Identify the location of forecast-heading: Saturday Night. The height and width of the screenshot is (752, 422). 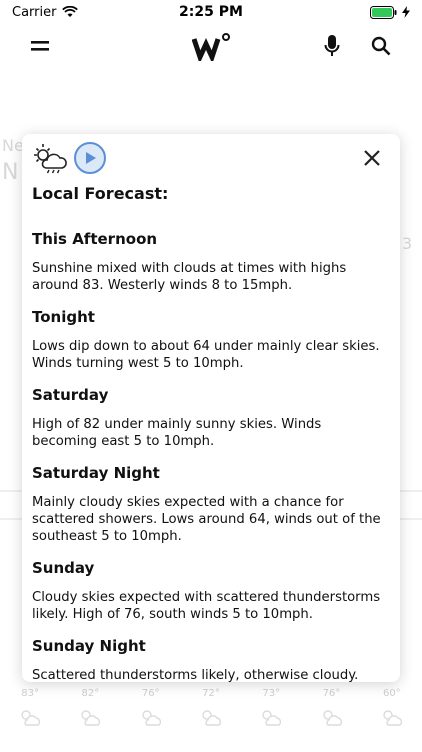
(96, 473).